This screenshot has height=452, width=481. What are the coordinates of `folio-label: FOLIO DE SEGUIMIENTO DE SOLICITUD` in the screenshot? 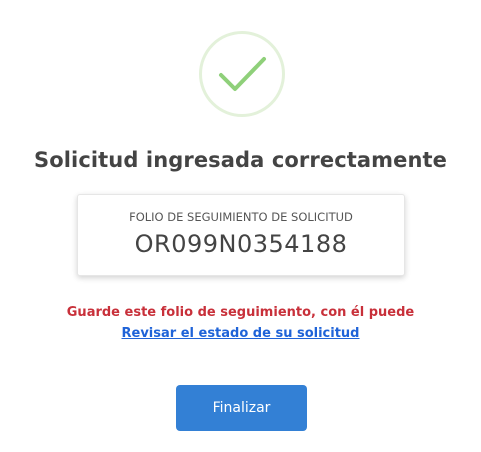 It's located at (241, 217).